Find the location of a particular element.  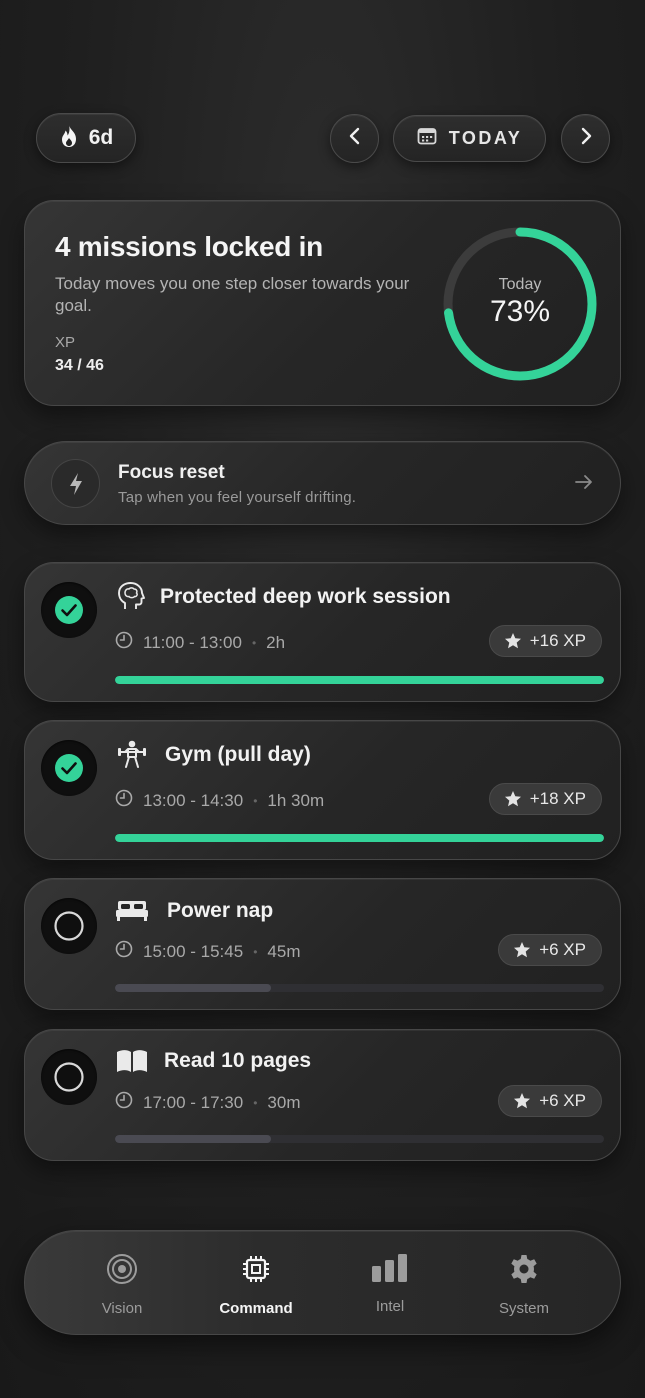

target-icon is located at coordinates (122, 1271).